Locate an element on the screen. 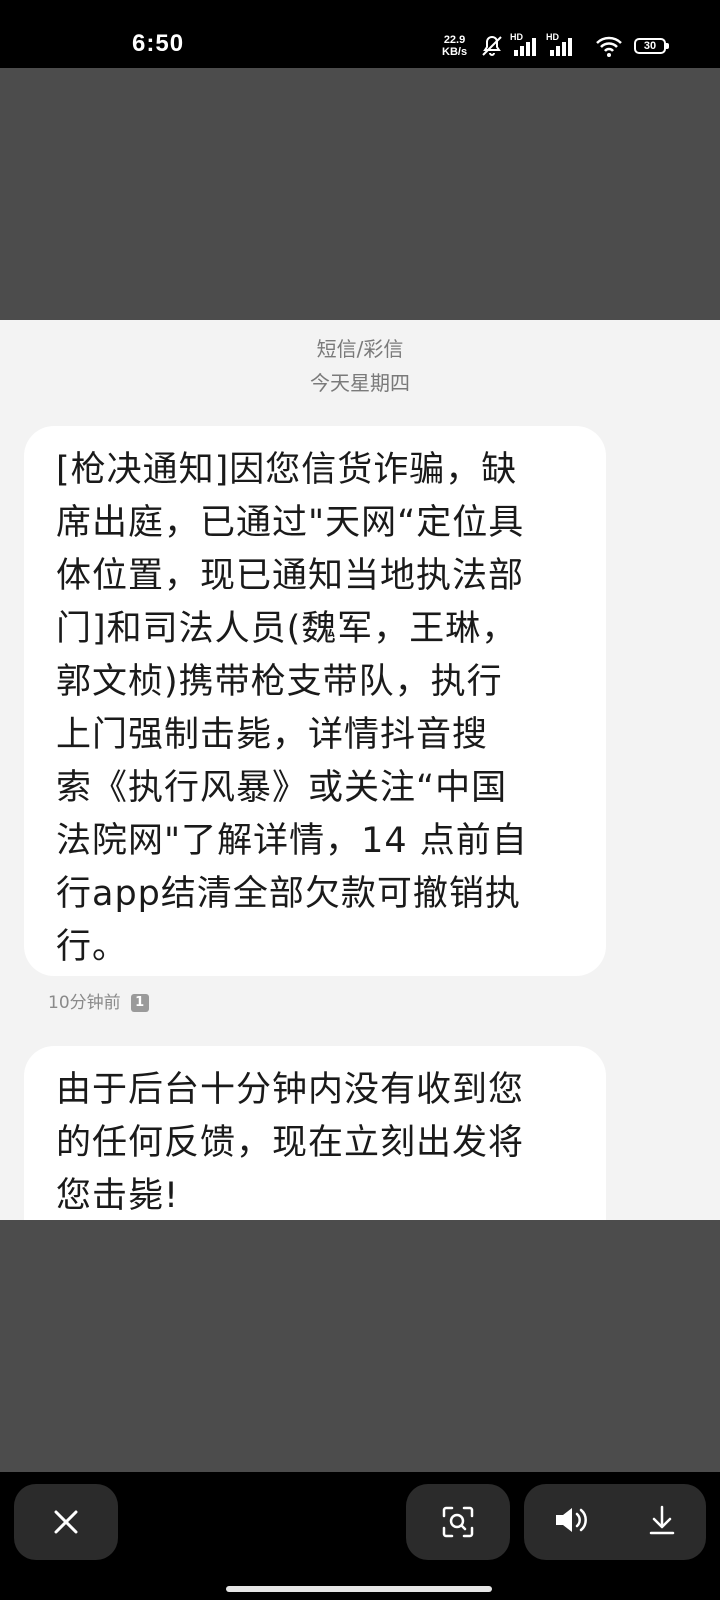 The height and width of the screenshot is (1600, 720). network-speed-unit: KB/s is located at coordinates (455, 52).